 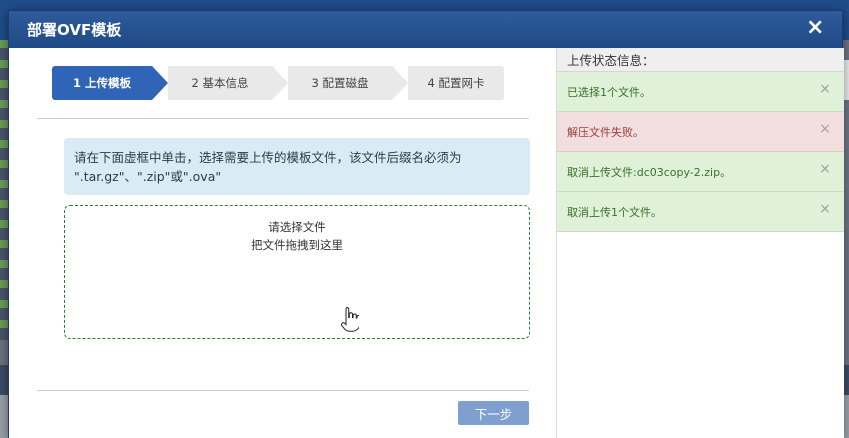 I want to click on dropzone-drag-here-text: 把文件拖拽到这里, so click(x=297, y=245).